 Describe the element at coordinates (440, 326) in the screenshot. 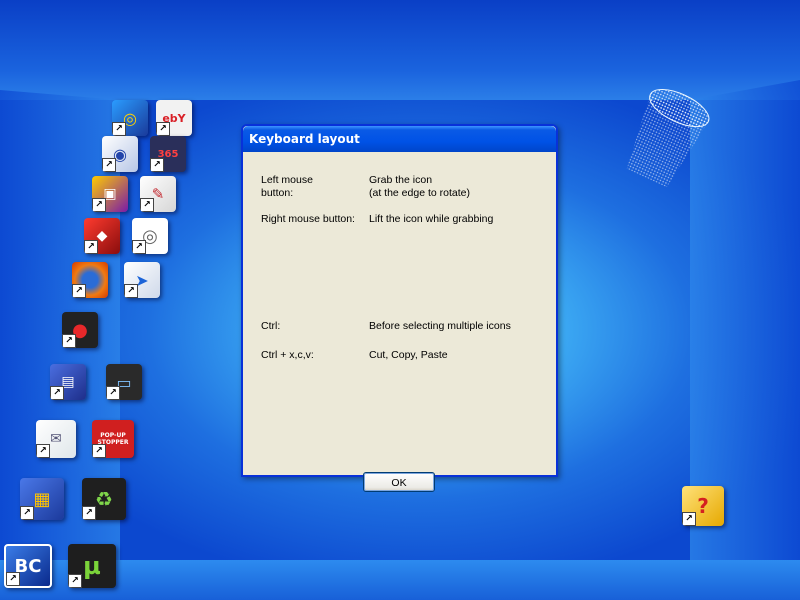

I see `shortcut-description: Before selecting multiple icons` at that location.